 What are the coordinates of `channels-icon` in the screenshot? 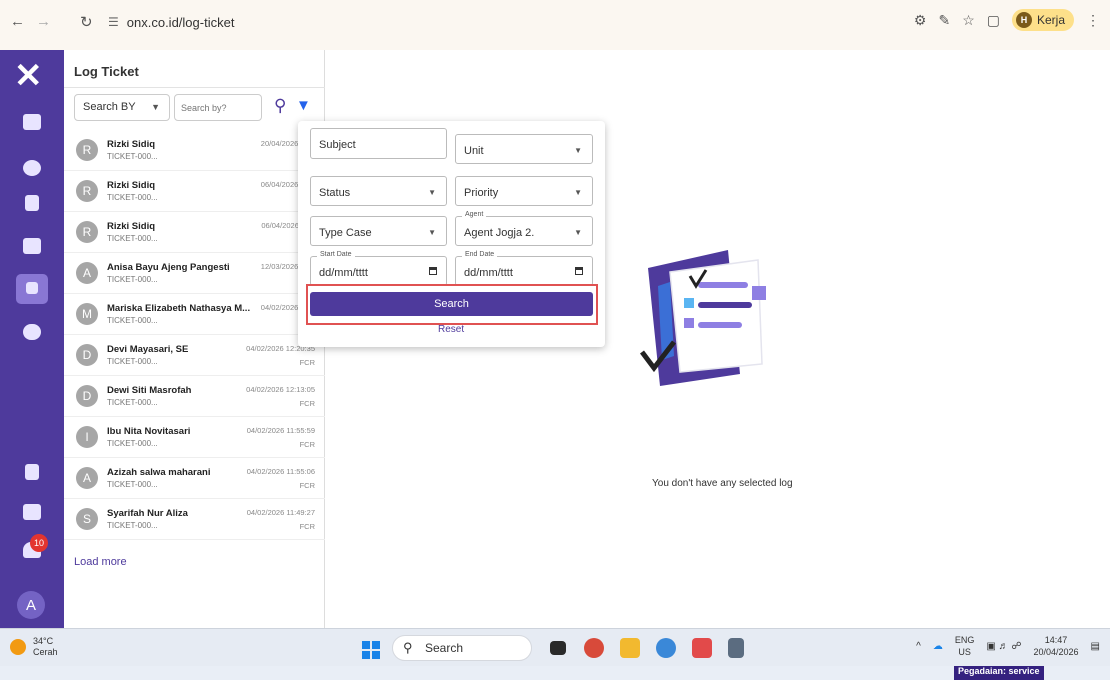 It's located at (32, 246).